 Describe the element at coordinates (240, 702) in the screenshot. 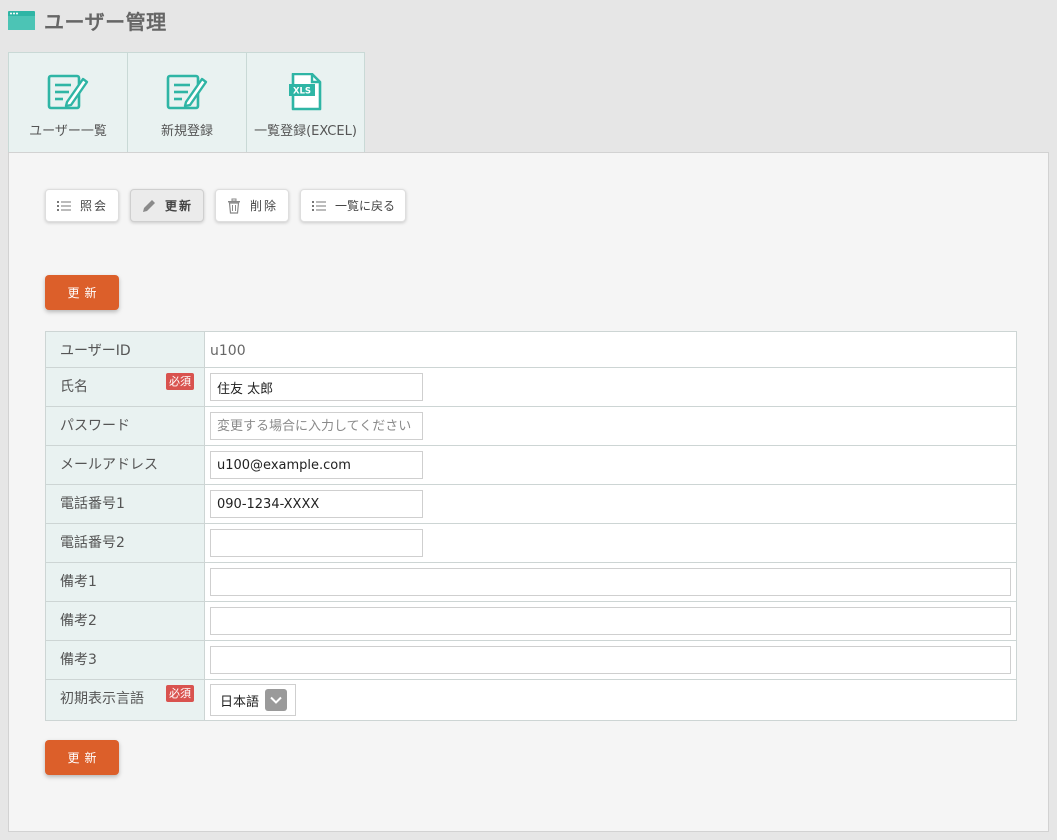

I see `language-selected-value: 日本語` at that location.